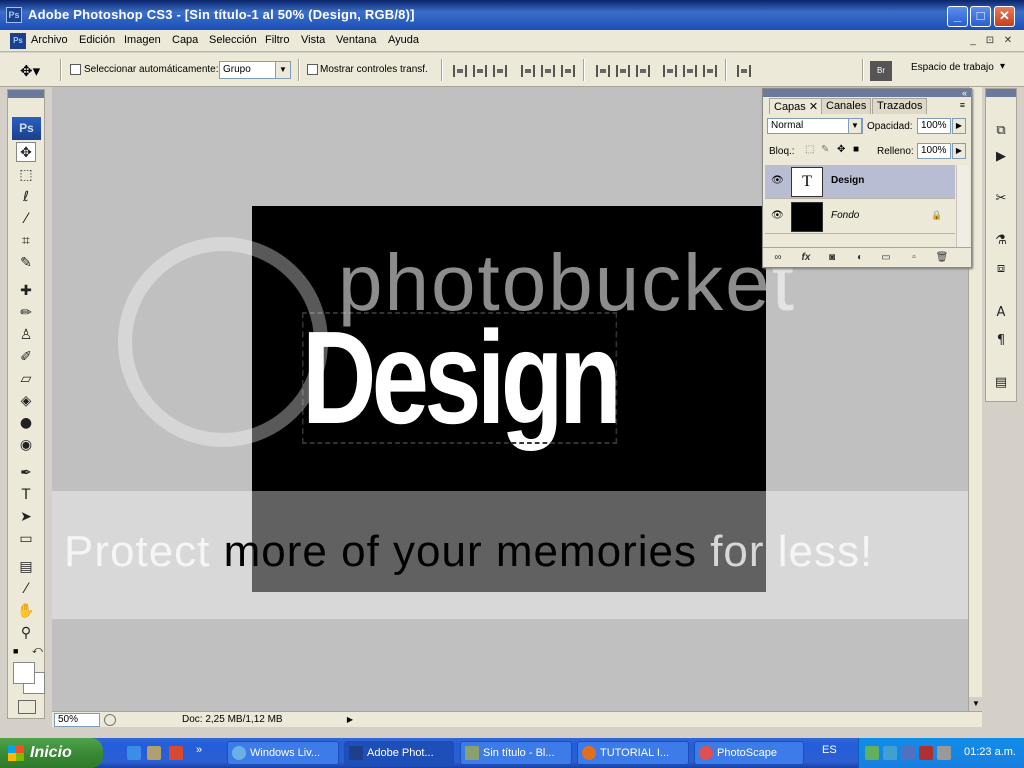 The image size is (1024, 768). What do you see at coordinates (26, 517) in the screenshot?
I see `path-selection-tool-icon: ➤` at bounding box center [26, 517].